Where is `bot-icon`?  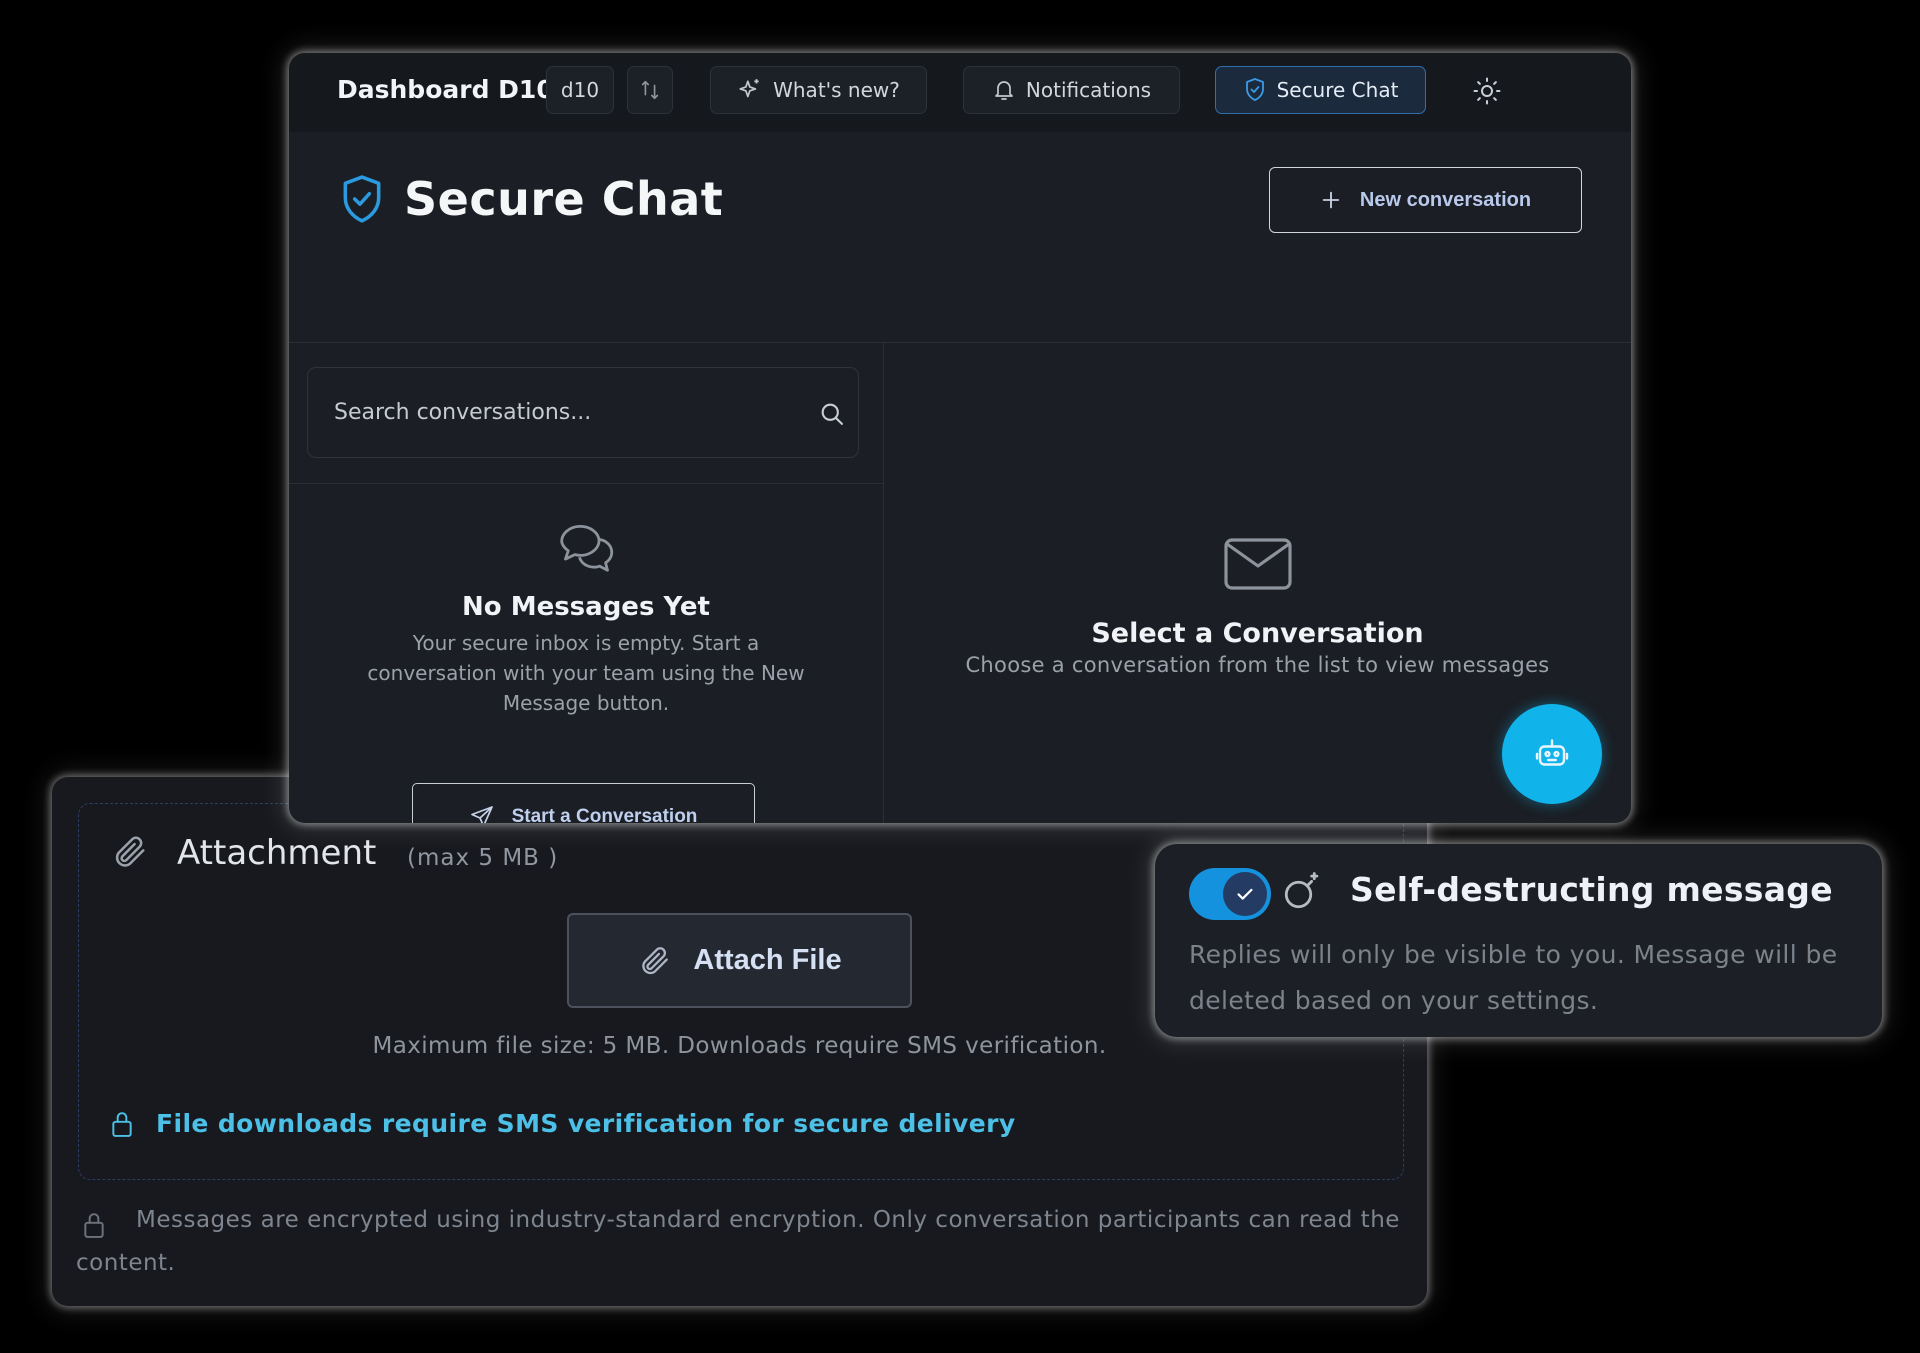
bot-icon is located at coordinates (1552, 754).